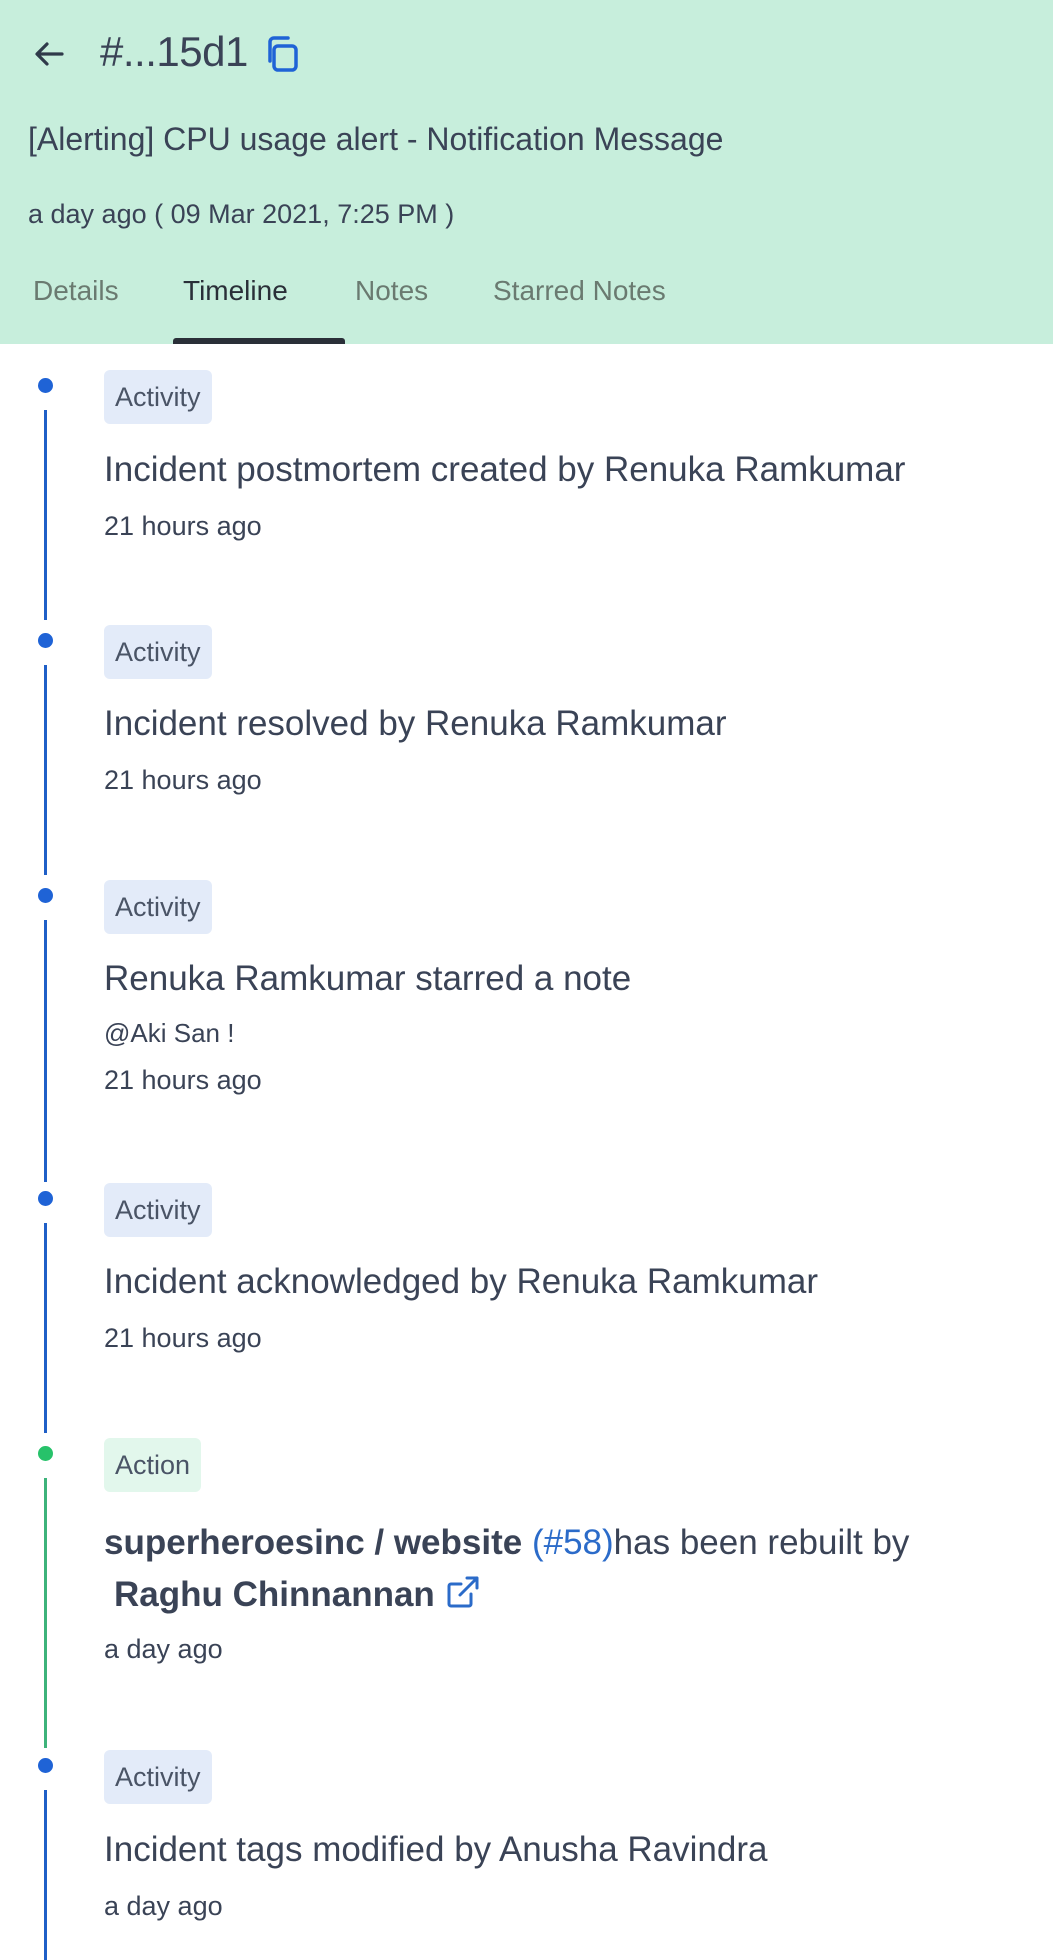 This screenshot has height=1960, width=1053. What do you see at coordinates (368, 978) in the screenshot?
I see `timeline-item-text: Renuka Ramkumar starred a note` at bounding box center [368, 978].